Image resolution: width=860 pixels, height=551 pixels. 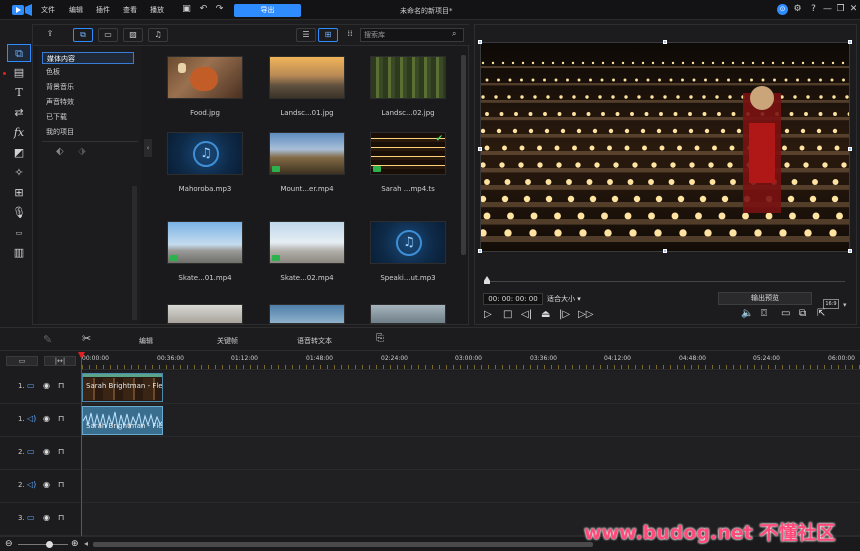 What do you see at coordinates (802, 313) in the screenshot?
I see `undock-icon: ⧉` at bounding box center [802, 313].